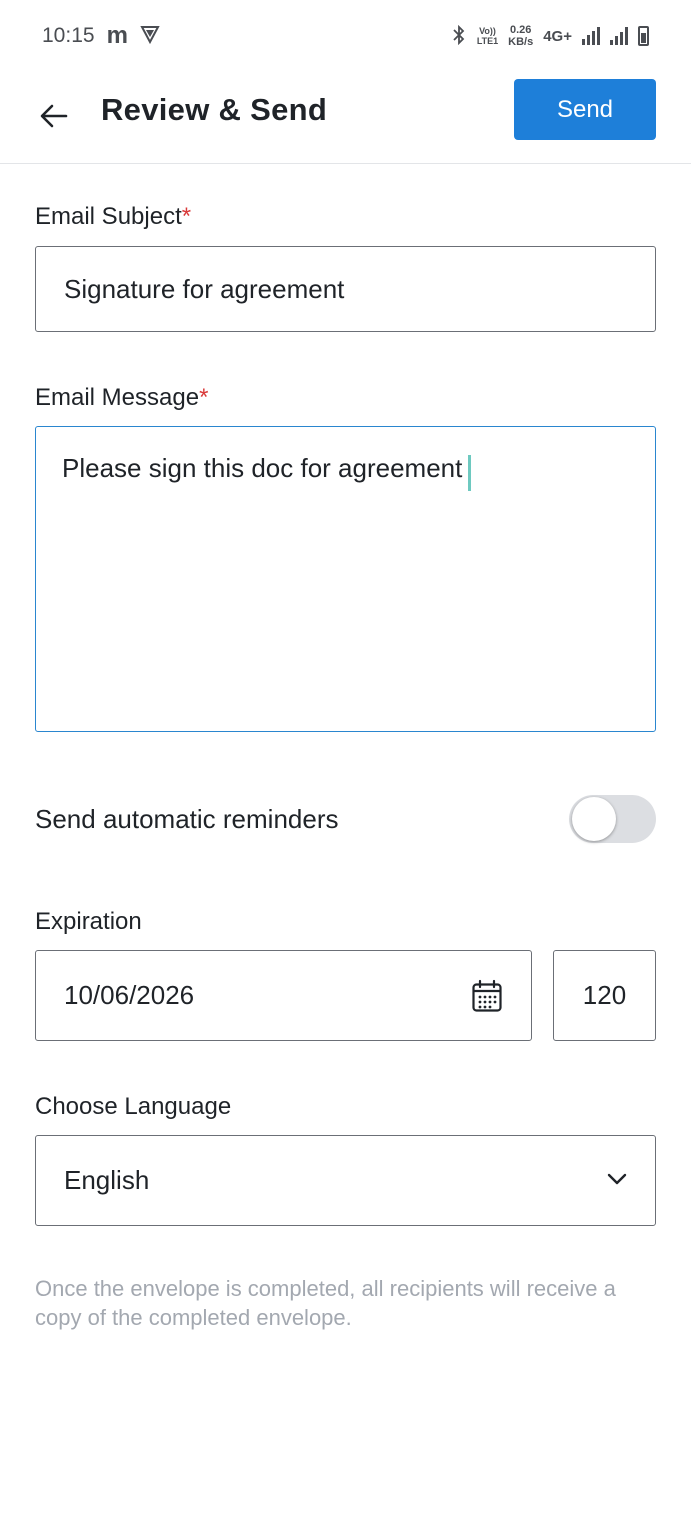 The width and height of the screenshot is (691, 1536). Describe the element at coordinates (487, 996) in the screenshot. I see `calendar-icon` at that location.